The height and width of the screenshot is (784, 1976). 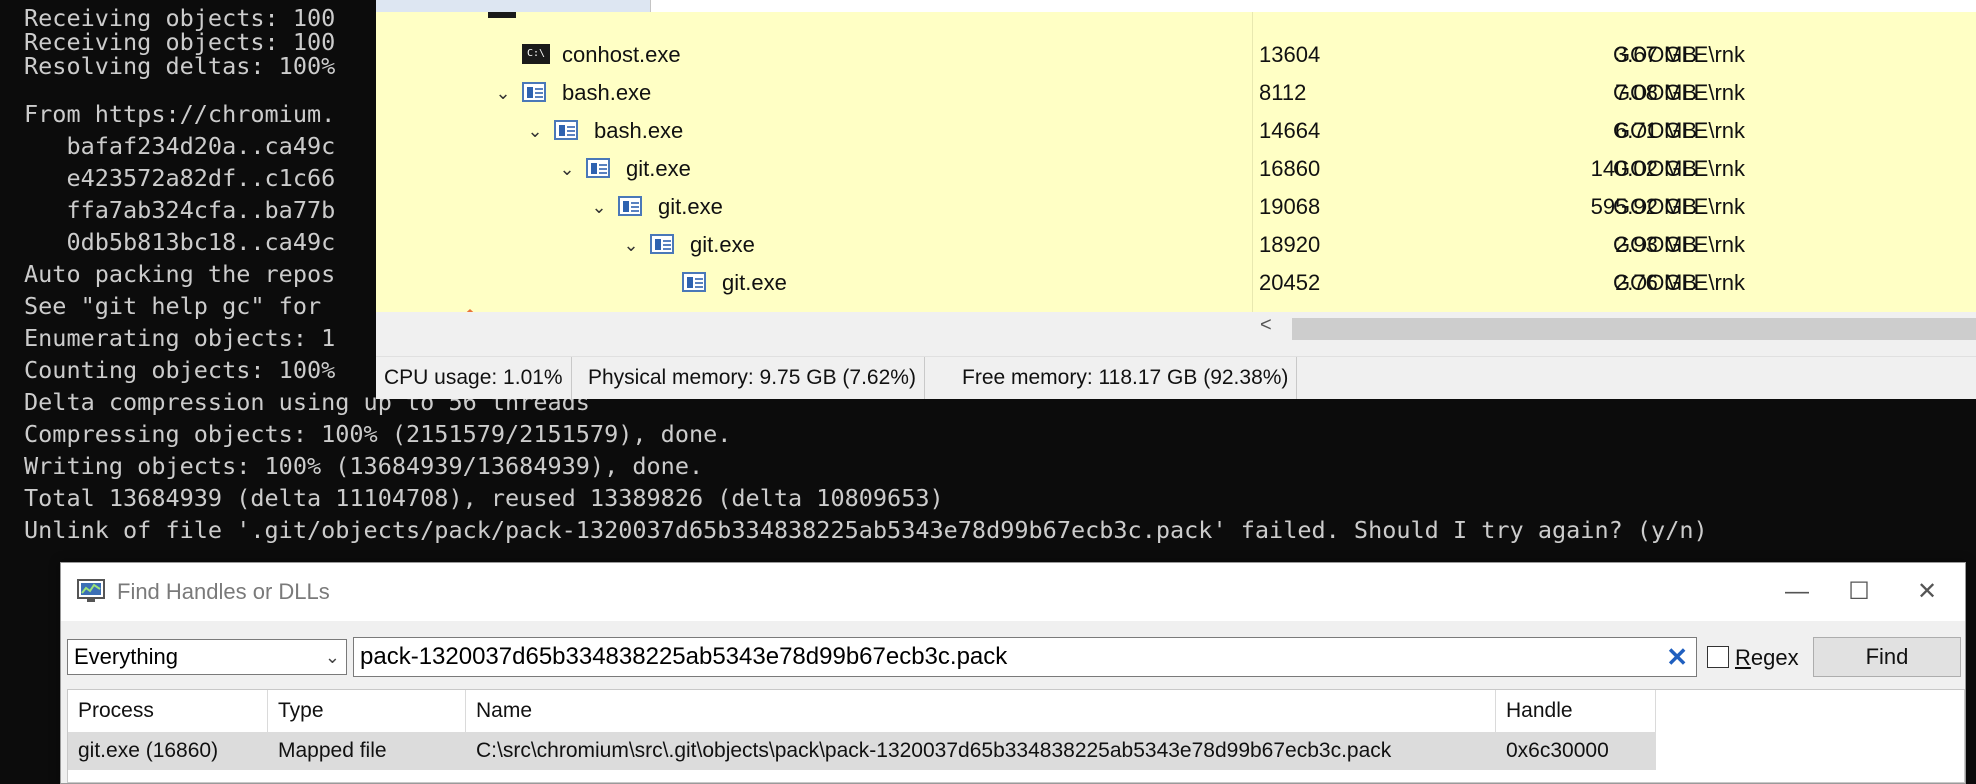 What do you see at coordinates (180, 178) in the screenshot?
I see `terminal-line: e423572a82df..c1c66` at bounding box center [180, 178].